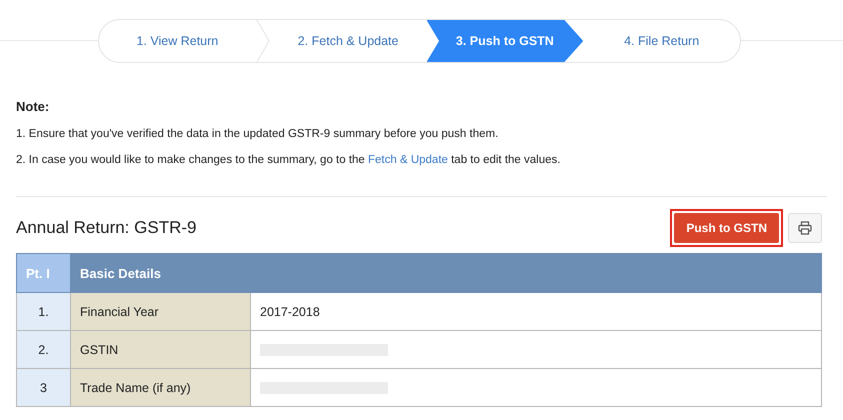 The height and width of the screenshot is (420, 843). What do you see at coordinates (536, 311) in the screenshot?
I see `value-cell: 2017-2018` at bounding box center [536, 311].